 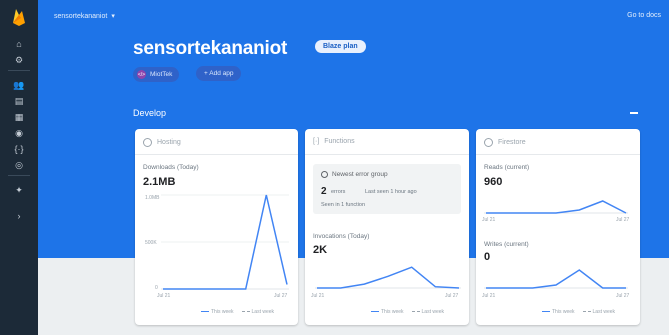 I want to click on card-title: Hosting, so click(x=169, y=142).